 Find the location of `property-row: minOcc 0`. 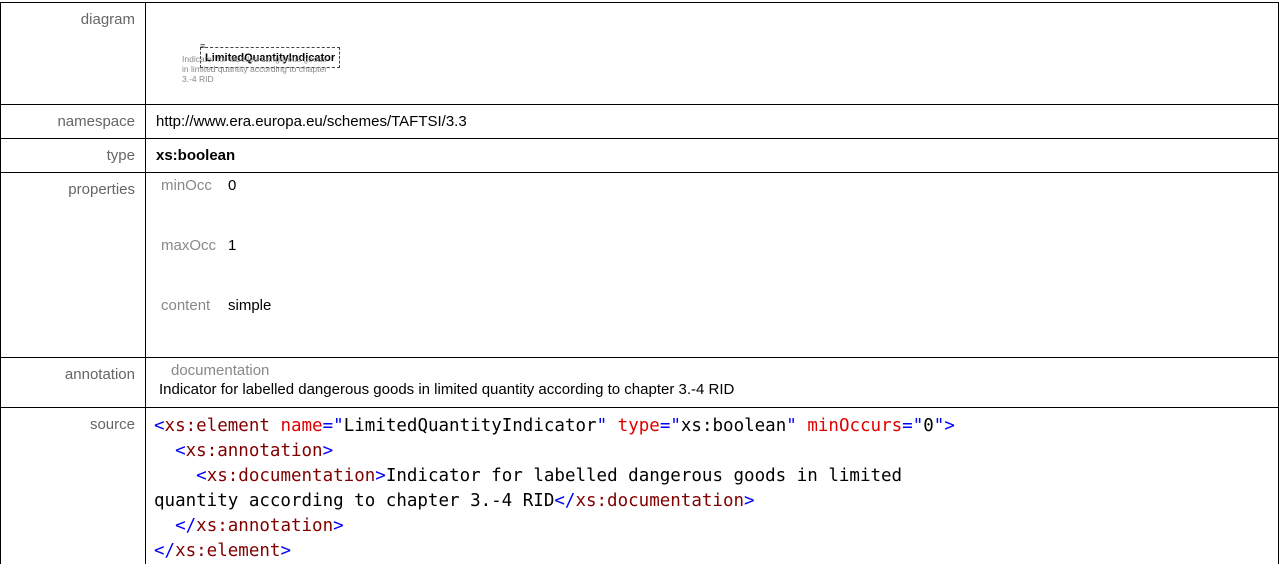

property-row: minOcc 0 is located at coordinates (213, 207).